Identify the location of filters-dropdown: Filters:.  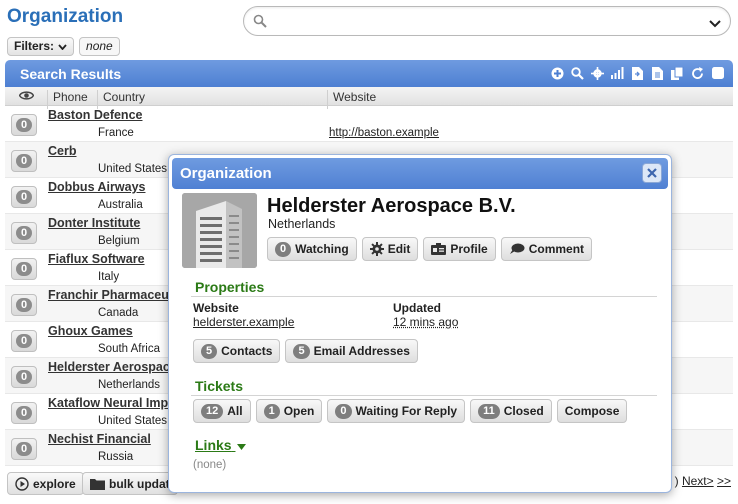
(41, 46).